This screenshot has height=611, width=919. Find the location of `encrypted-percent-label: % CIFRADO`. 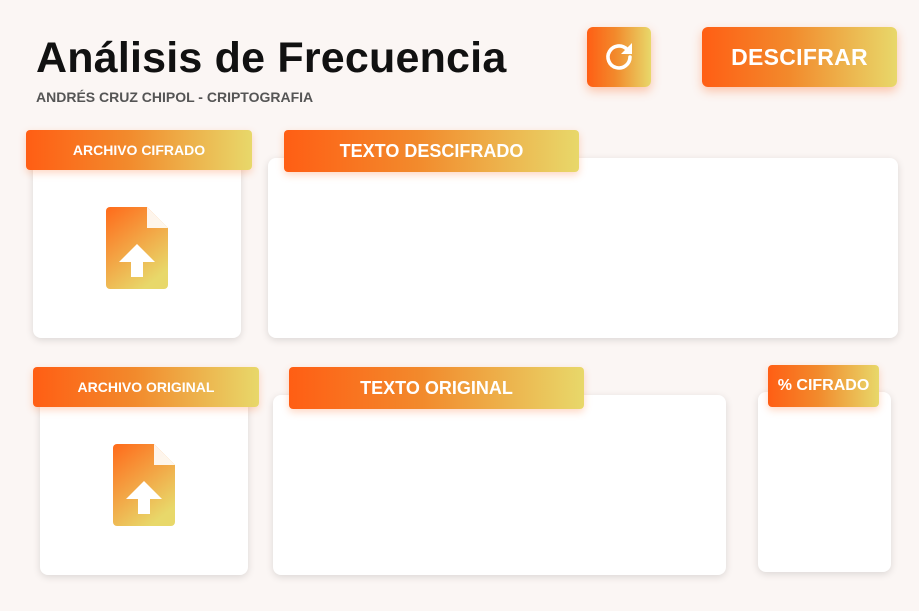

encrypted-percent-label: % CIFRADO is located at coordinates (823, 386).